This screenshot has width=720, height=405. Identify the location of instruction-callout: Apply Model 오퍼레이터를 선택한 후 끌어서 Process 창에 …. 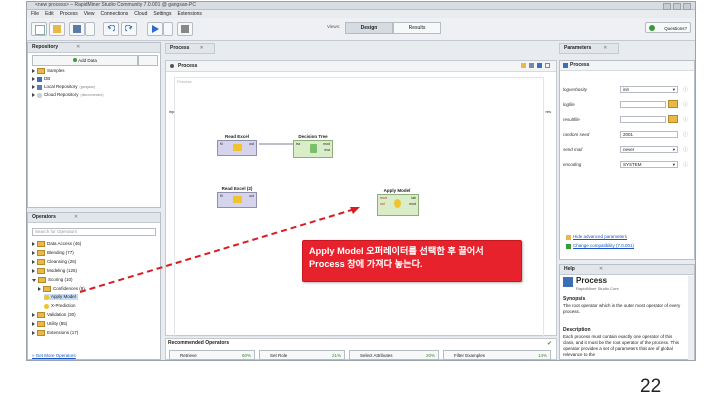
(412, 261).